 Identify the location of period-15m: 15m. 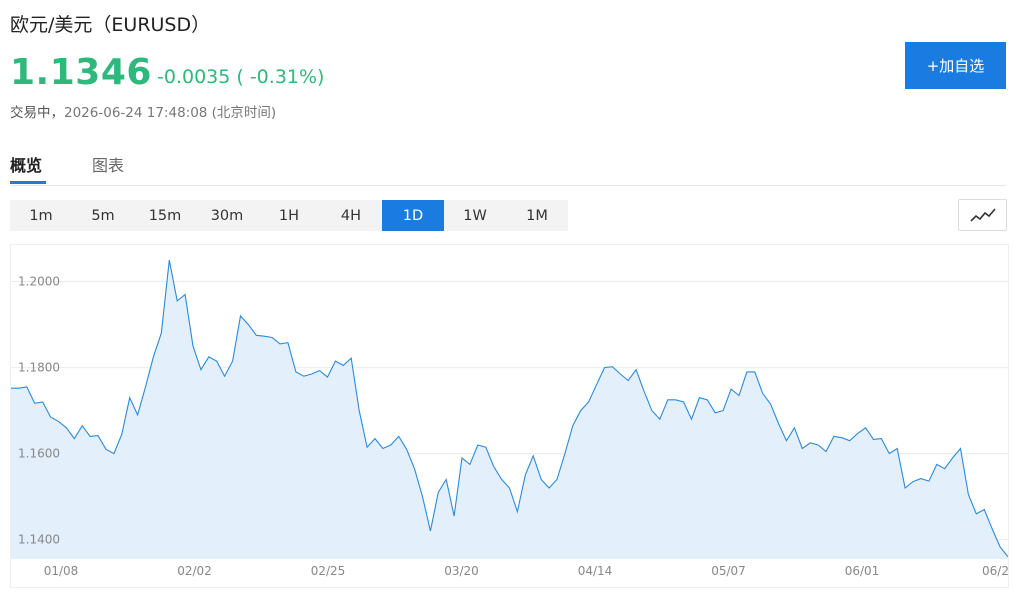
(165, 215).